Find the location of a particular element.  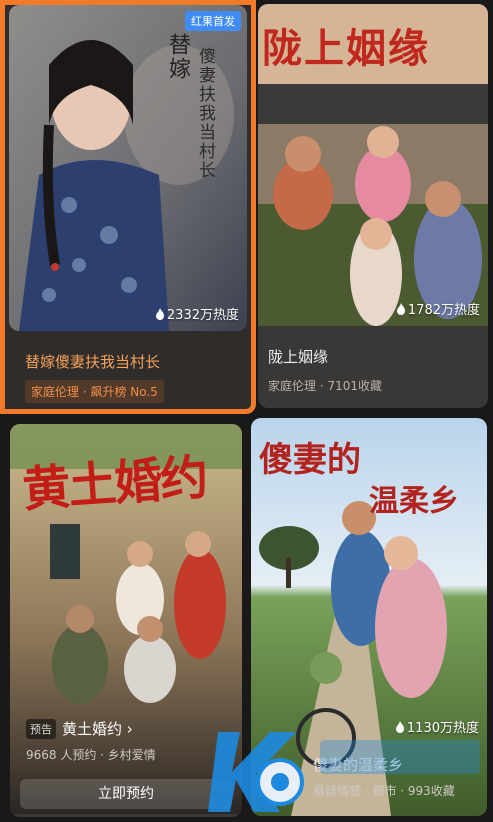

drama-meta-3: 9668 人预约 · 乡村爱情 is located at coordinates (91, 755).